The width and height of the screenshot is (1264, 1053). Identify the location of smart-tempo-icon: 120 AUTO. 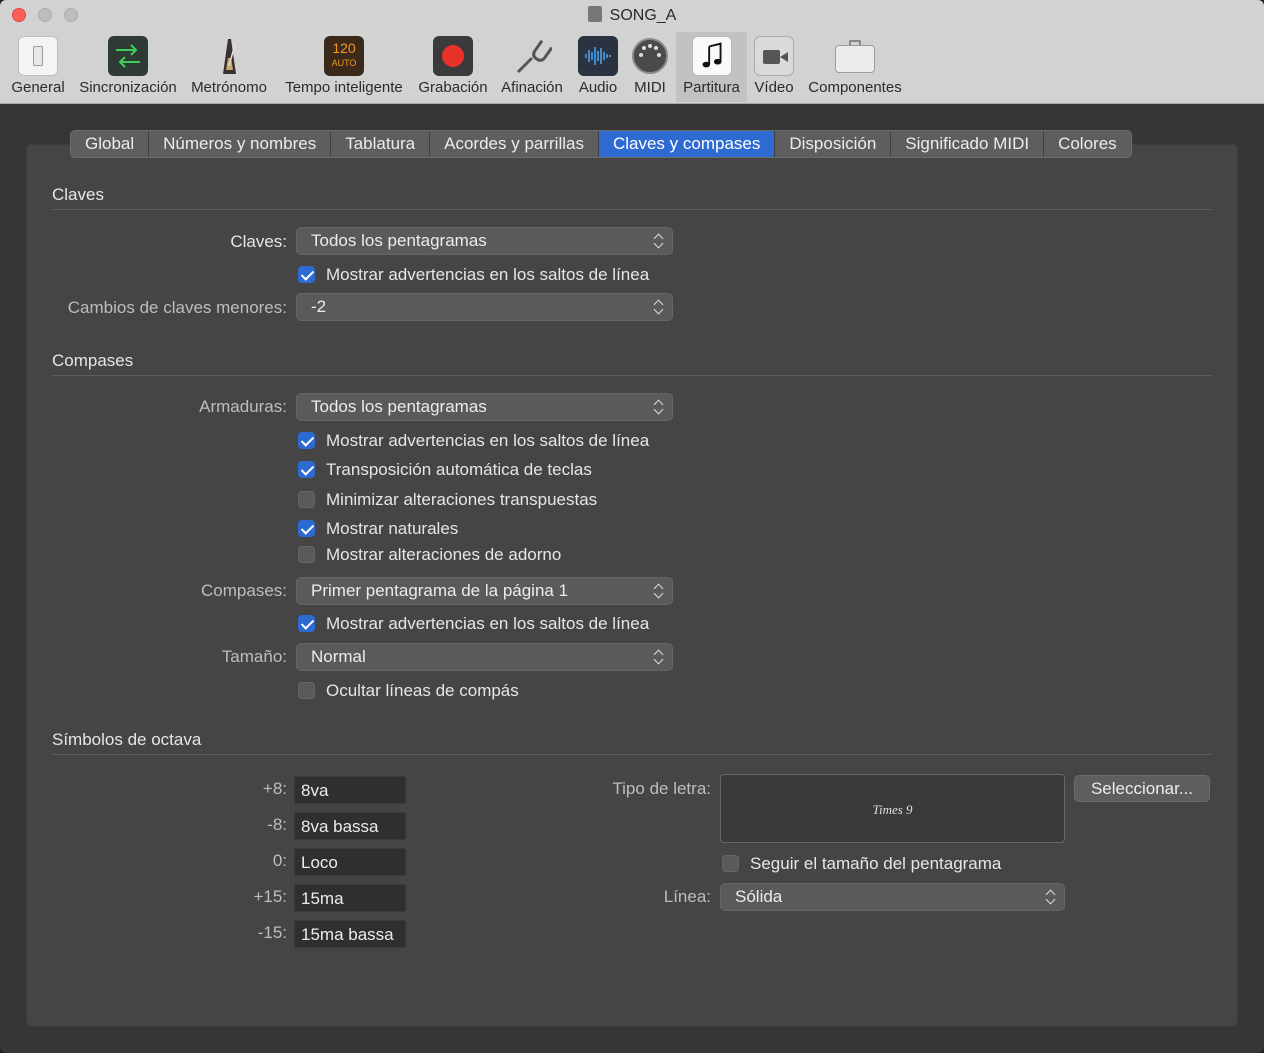
(344, 56).